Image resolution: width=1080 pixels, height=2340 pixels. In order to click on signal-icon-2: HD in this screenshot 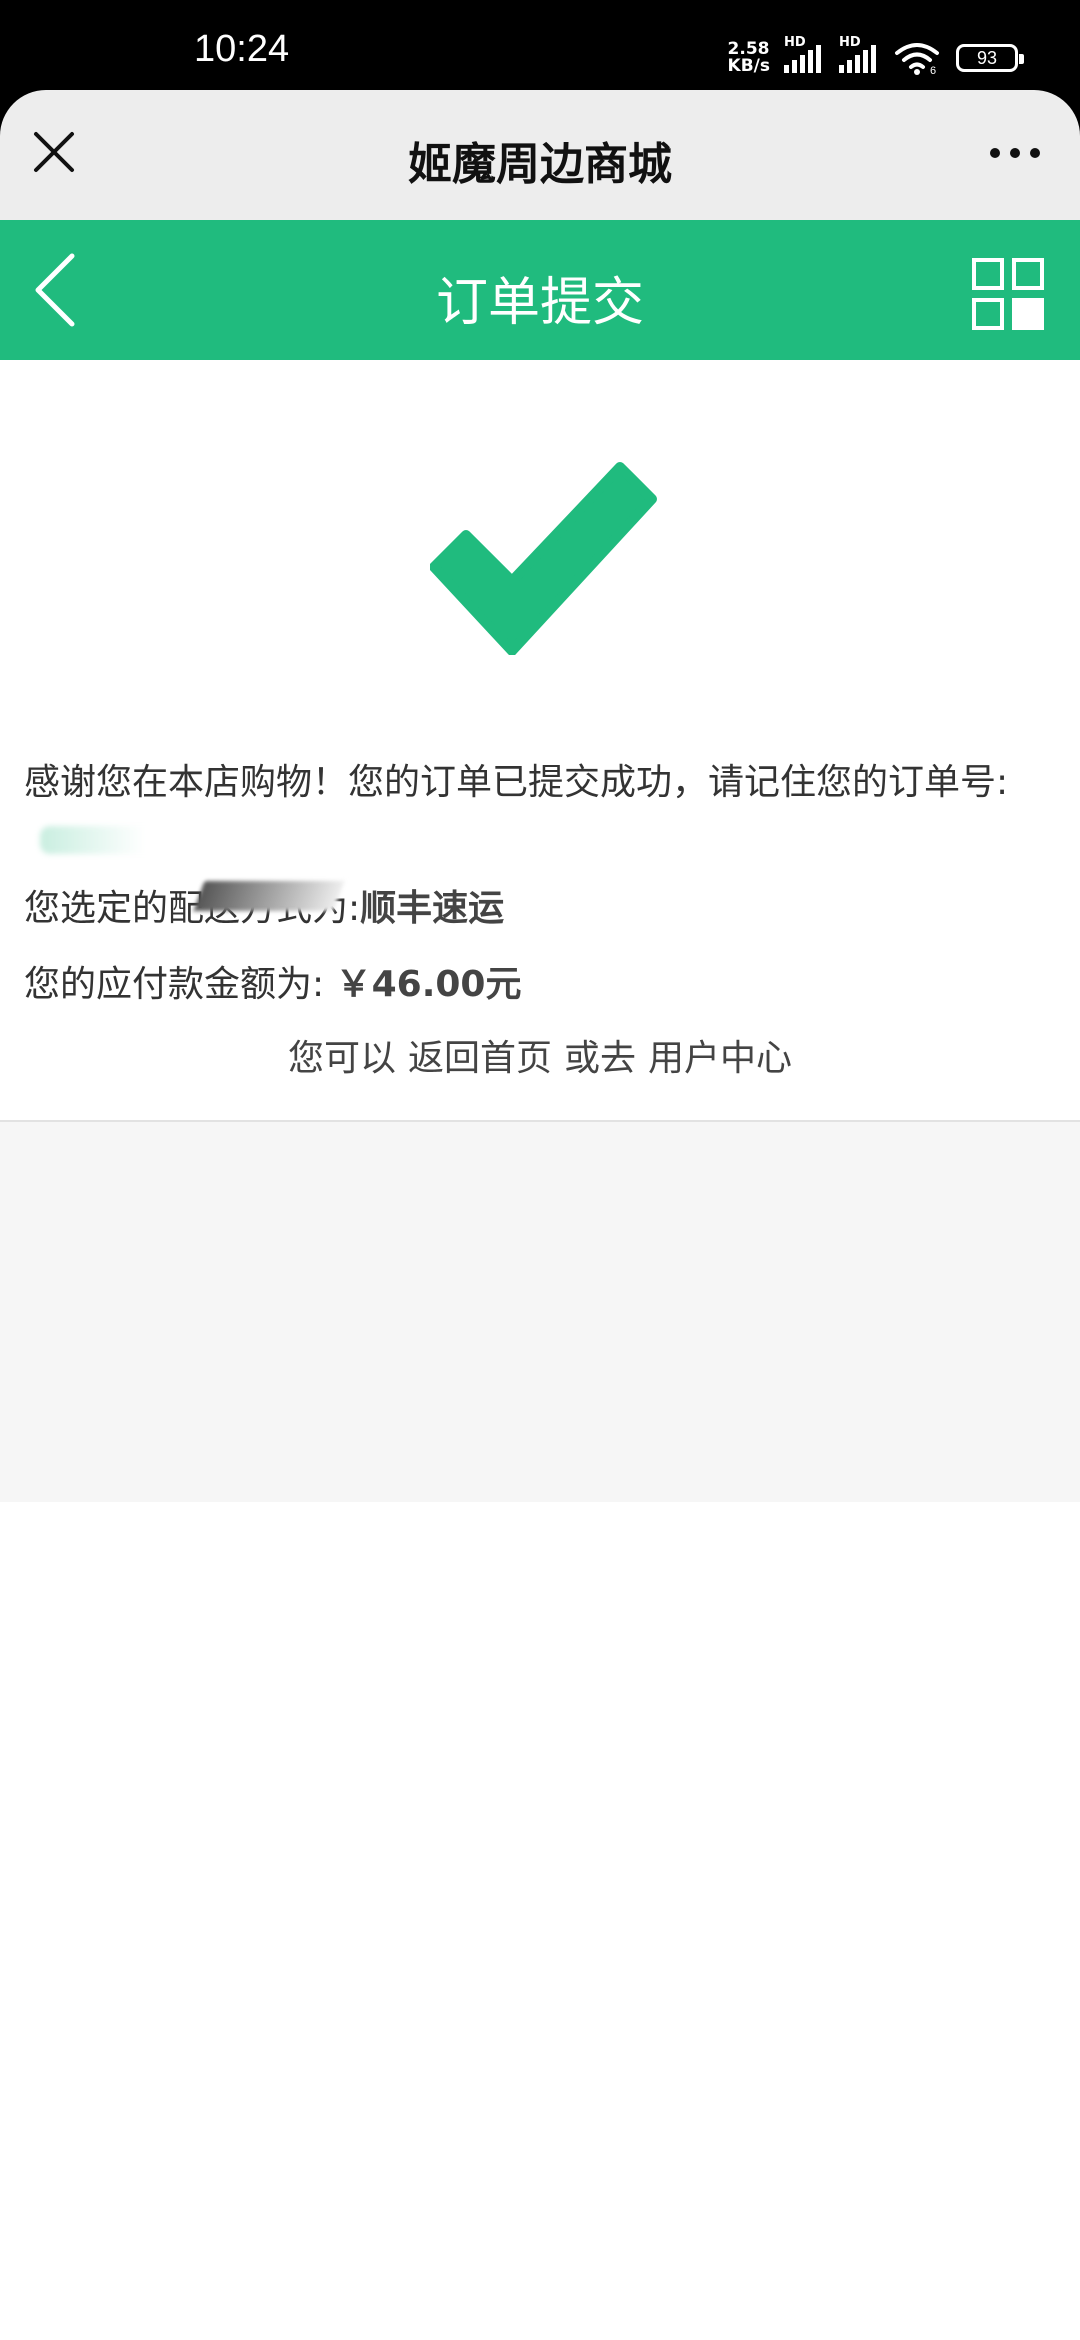, I will do `click(857, 54)`.